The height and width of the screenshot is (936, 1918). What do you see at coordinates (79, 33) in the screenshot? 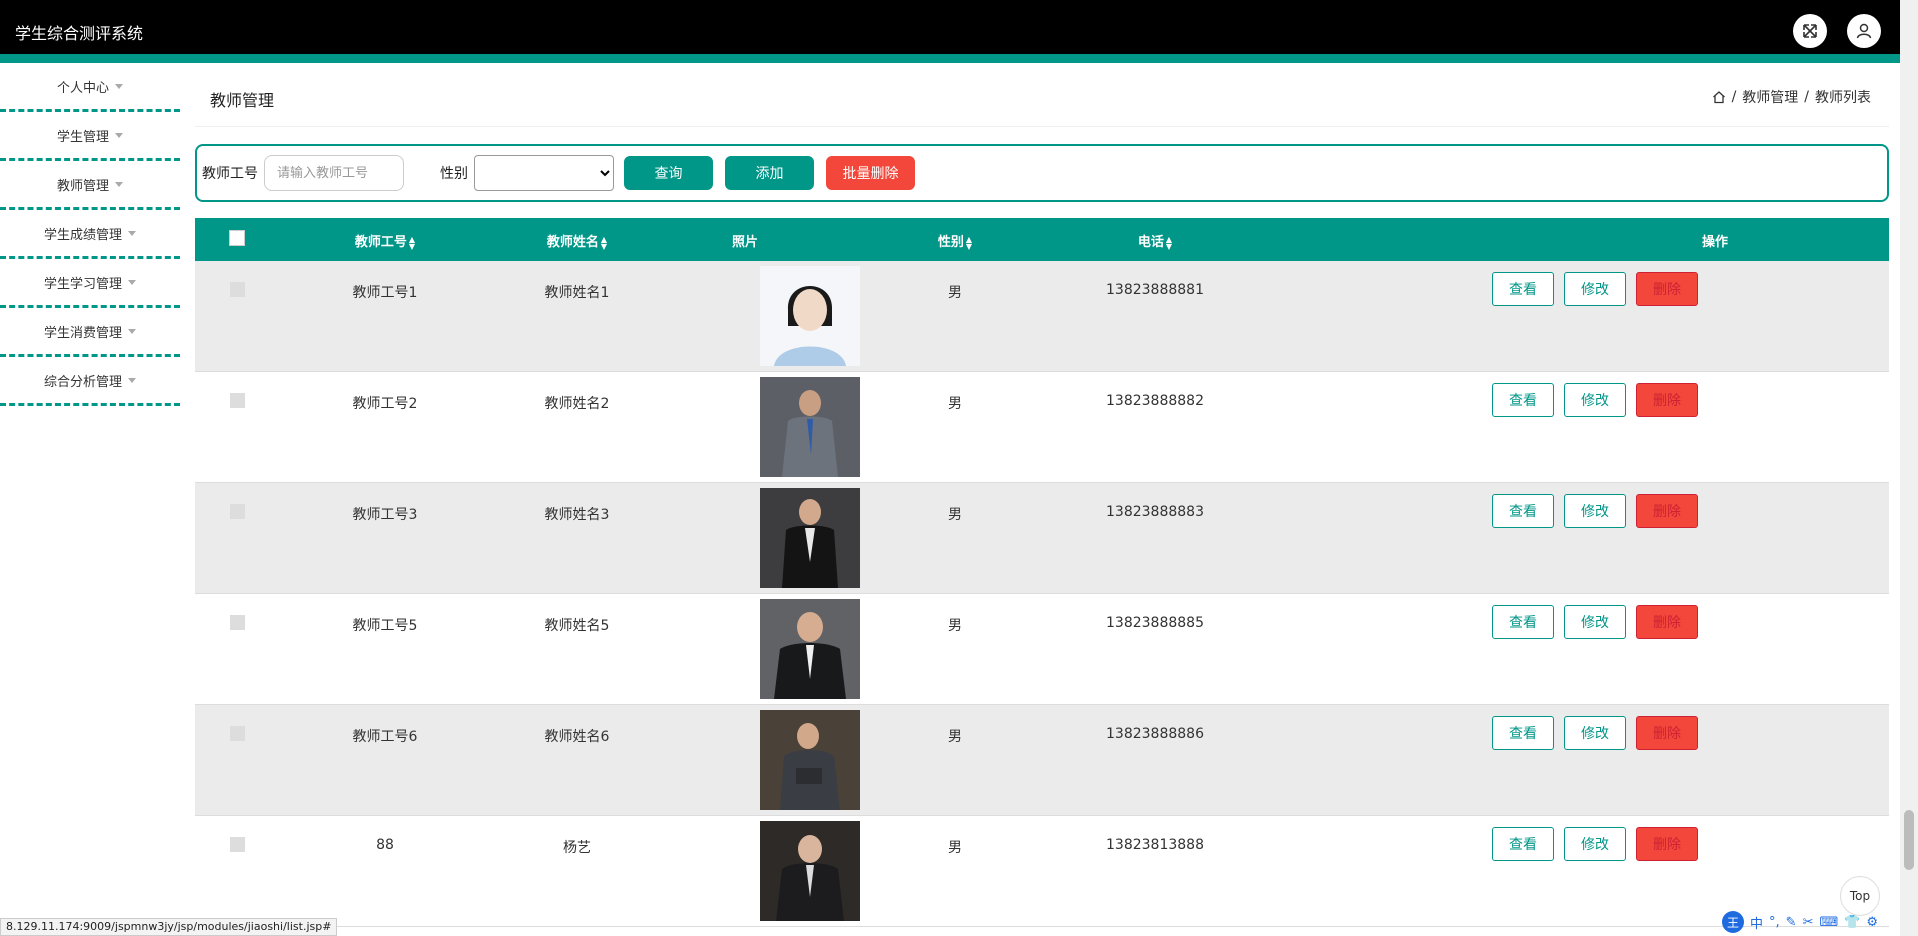
I see `app-title: 学生综合测评系统` at bounding box center [79, 33].